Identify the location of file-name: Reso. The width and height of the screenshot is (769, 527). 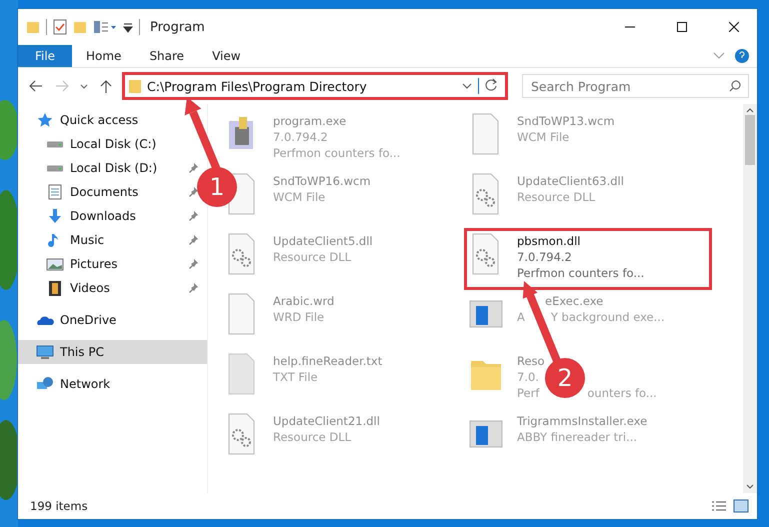
(531, 361).